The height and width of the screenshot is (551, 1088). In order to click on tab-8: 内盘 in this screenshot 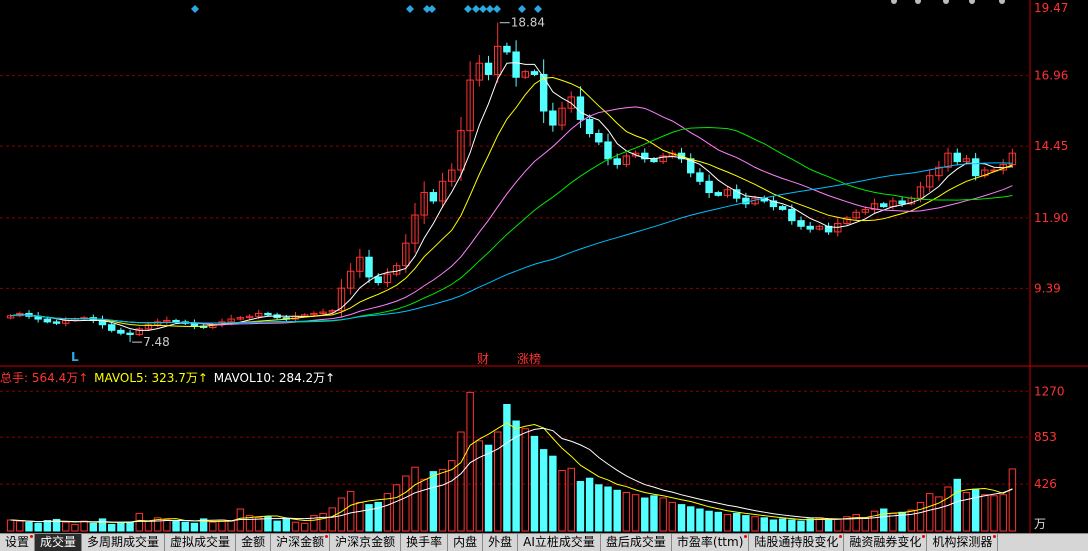, I will do `click(466, 542)`.